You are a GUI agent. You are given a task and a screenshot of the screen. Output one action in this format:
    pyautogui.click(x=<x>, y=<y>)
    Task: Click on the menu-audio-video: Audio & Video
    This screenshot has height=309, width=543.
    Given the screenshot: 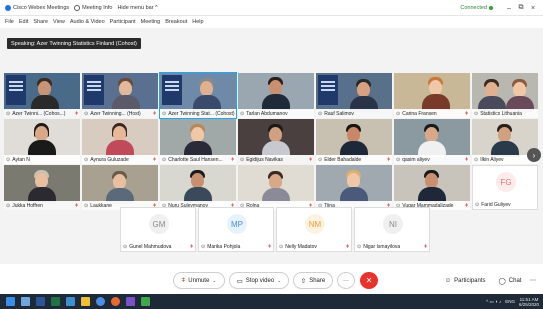 What is the action you would take?
    pyautogui.click(x=87, y=22)
    